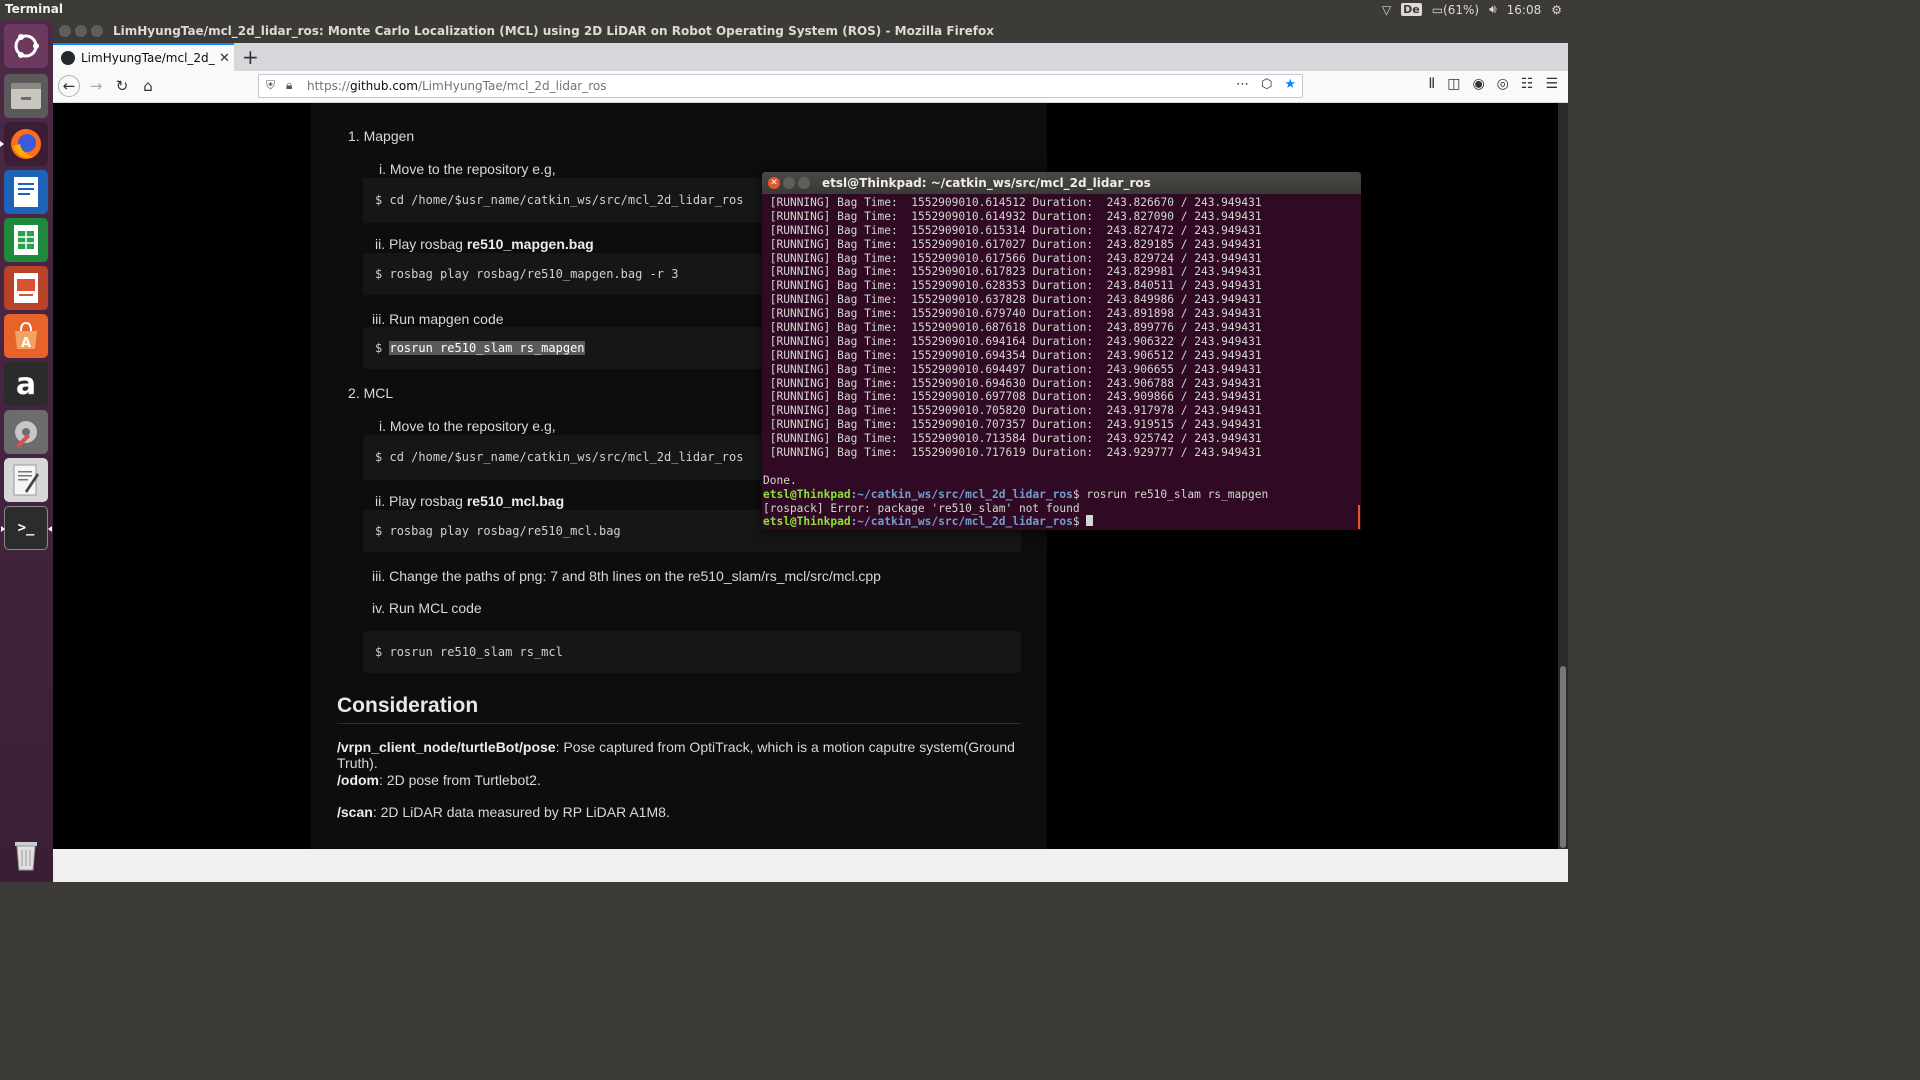 This screenshot has height=1080, width=1920. I want to click on tab-github-repo: LimHyungTae/mcl_2d_li ✕, so click(143, 57).